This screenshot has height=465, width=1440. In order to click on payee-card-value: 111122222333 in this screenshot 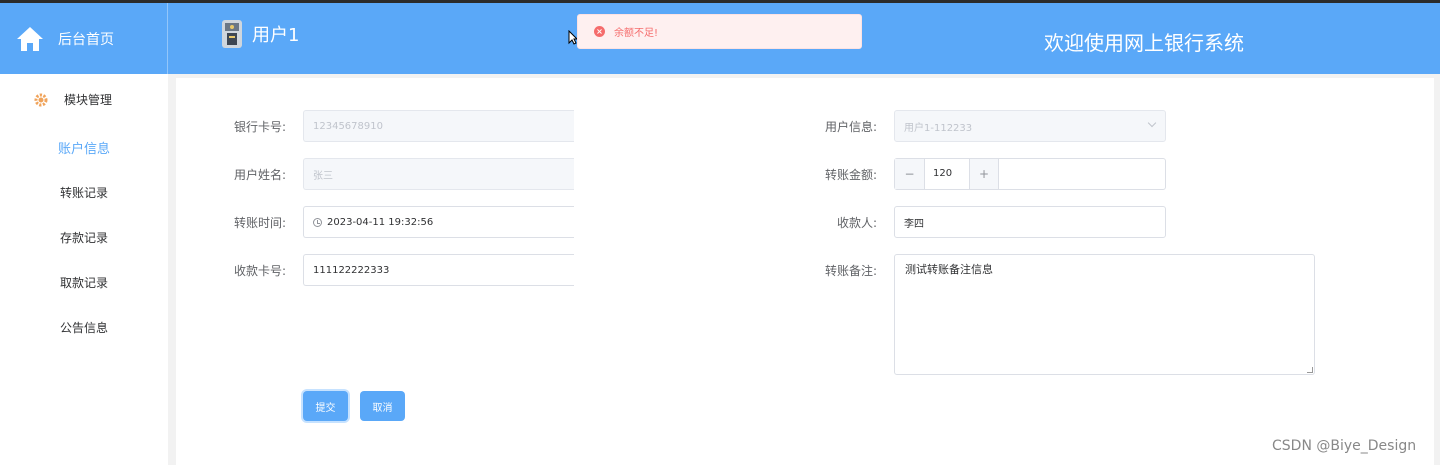, I will do `click(351, 270)`.